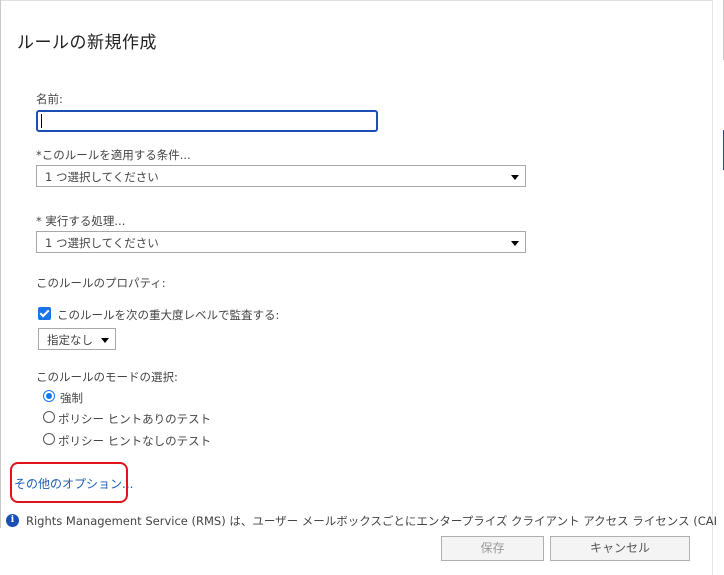 The height and width of the screenshot is (575, 724). I want to click on mode-radio-test-with-tips, so click(49, 417).